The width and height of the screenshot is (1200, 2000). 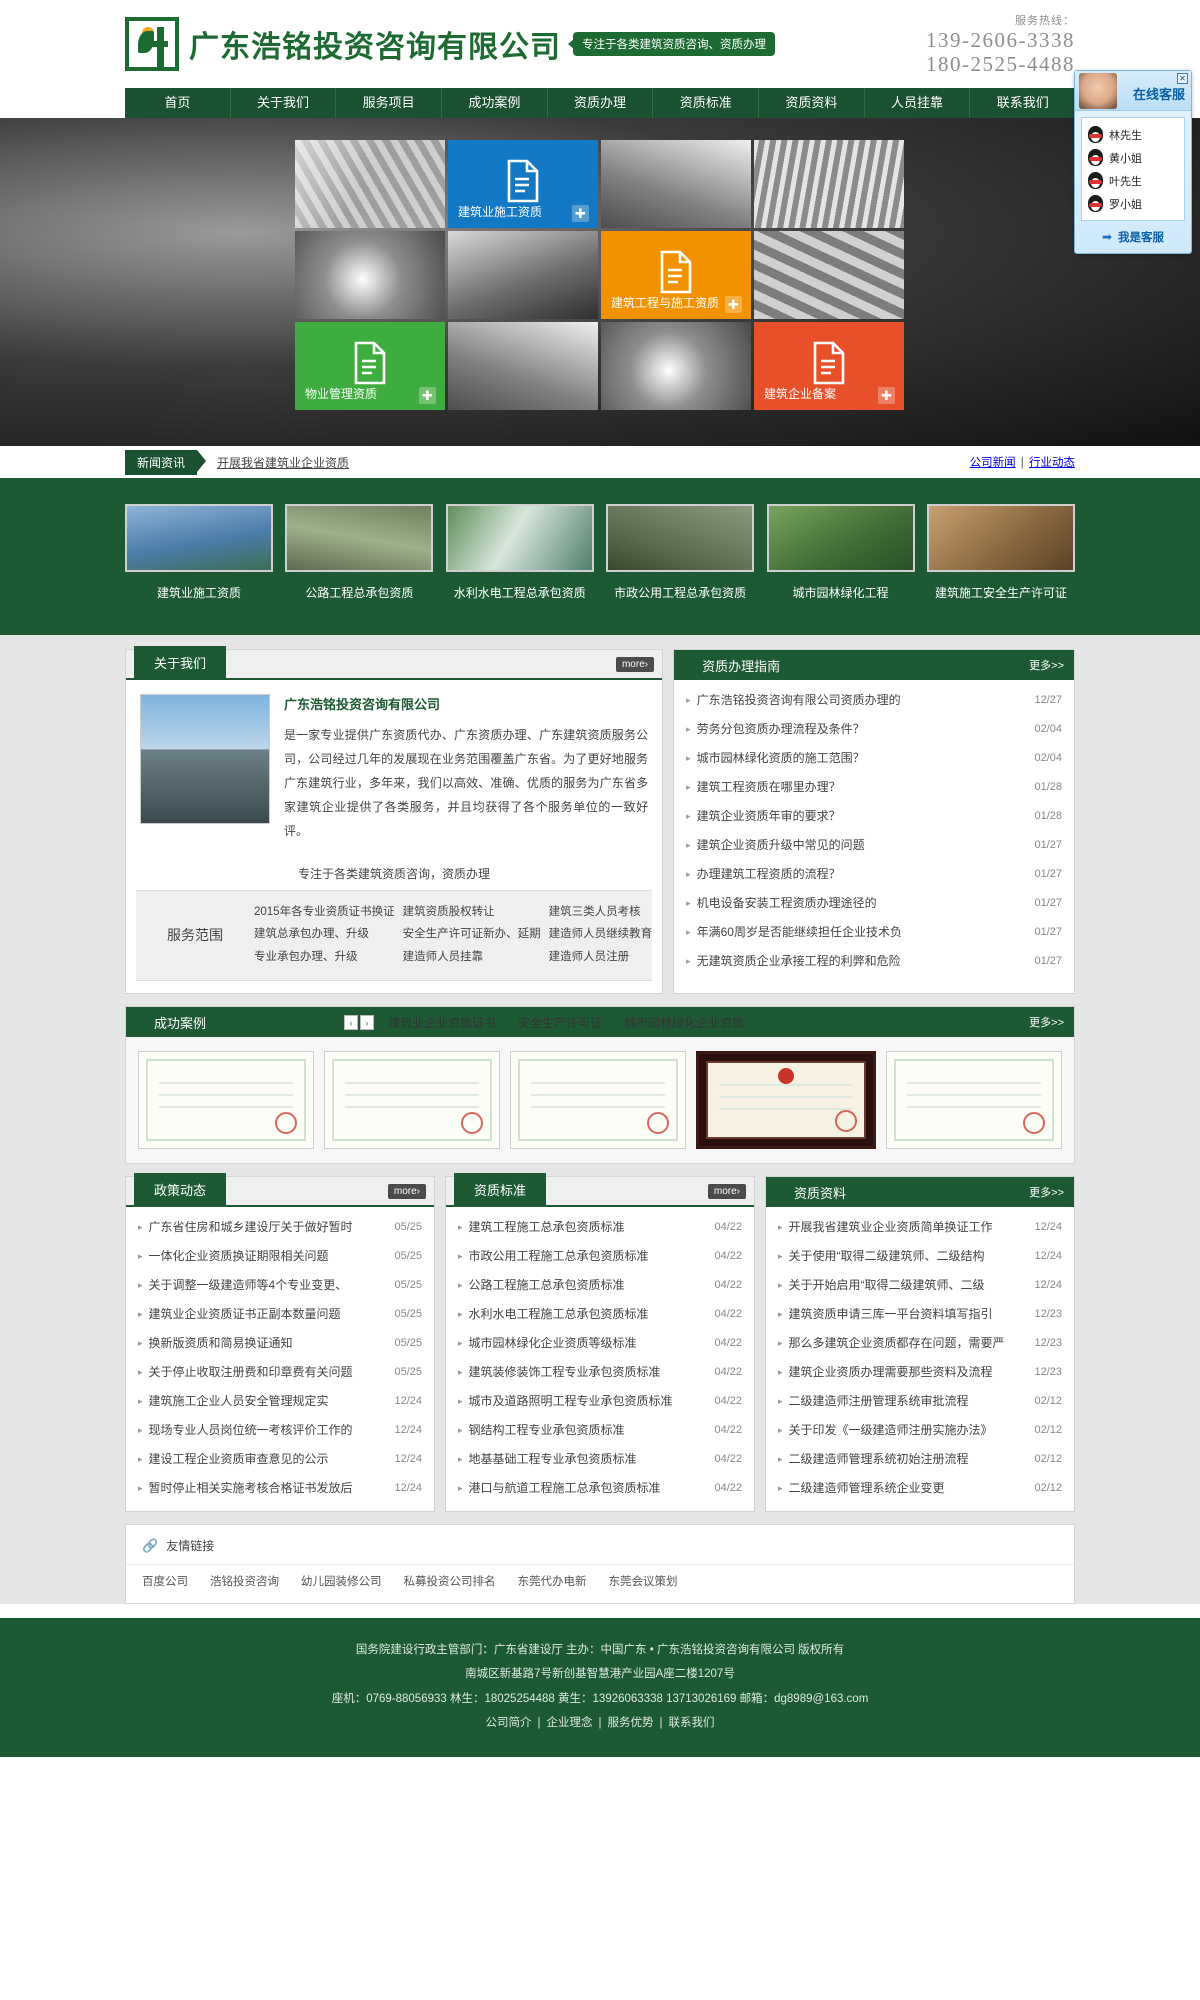 I want to click on list-item: ▸ 公路工程施工总承包资质标准 04/22, so click(x=600, y=1285).